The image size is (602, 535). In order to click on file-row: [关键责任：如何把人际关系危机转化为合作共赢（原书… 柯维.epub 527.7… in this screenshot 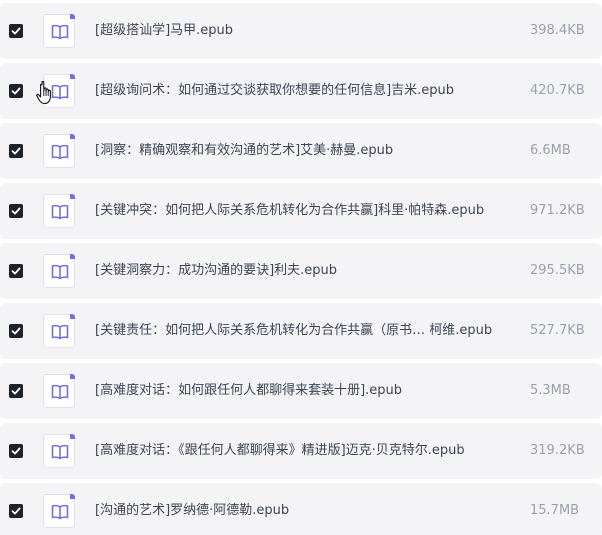, I will do `click(301, 331)`.